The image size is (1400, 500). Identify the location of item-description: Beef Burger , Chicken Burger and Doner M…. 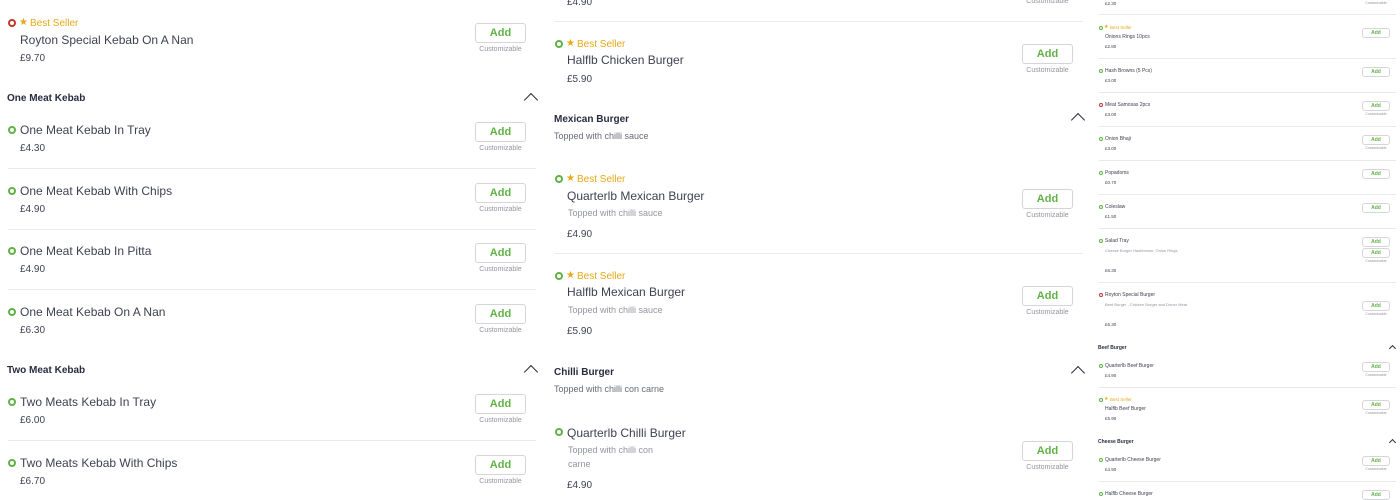
(1146, 304).